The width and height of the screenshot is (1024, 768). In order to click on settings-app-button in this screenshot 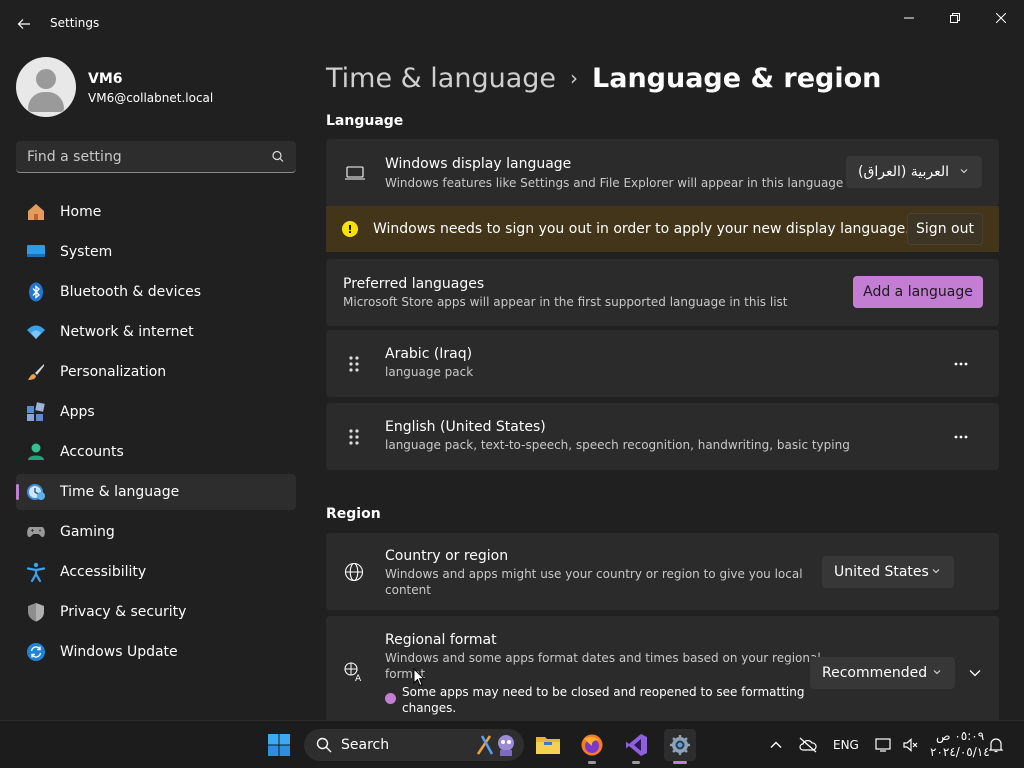, I will do `click(680, 746)`.